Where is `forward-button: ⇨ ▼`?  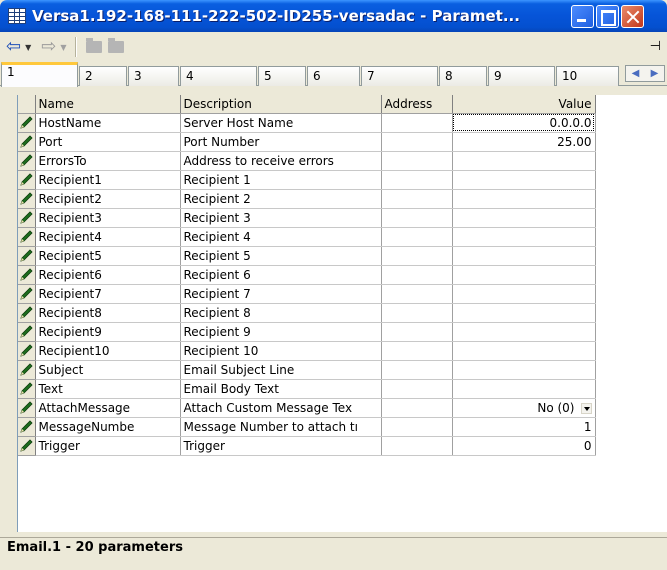
forward-button: ⇨ ▼ is located at coordinates (48, 47).